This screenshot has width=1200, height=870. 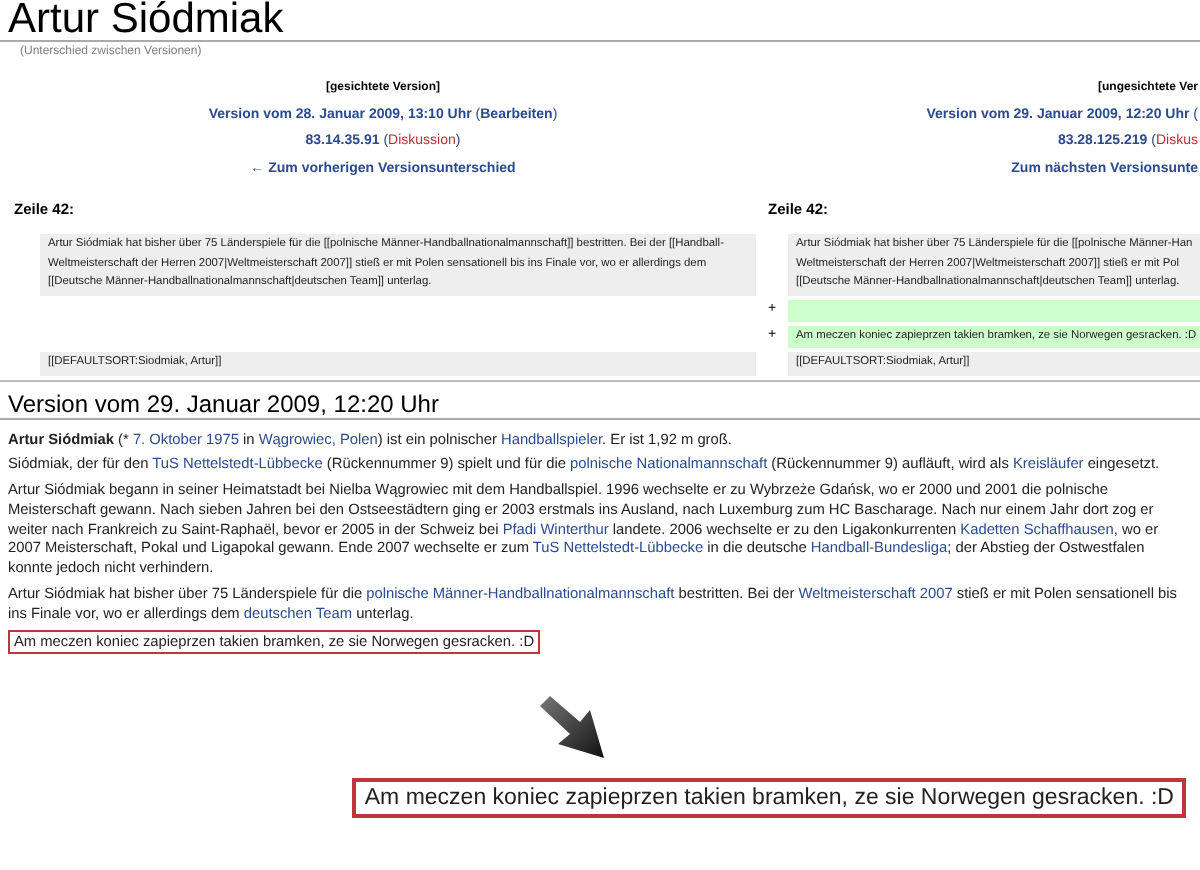 What do you see at coordinates (600, 21) in the screenshot?
I see `page-title: Artur Siódmiak` at bounding box center [600, 21].